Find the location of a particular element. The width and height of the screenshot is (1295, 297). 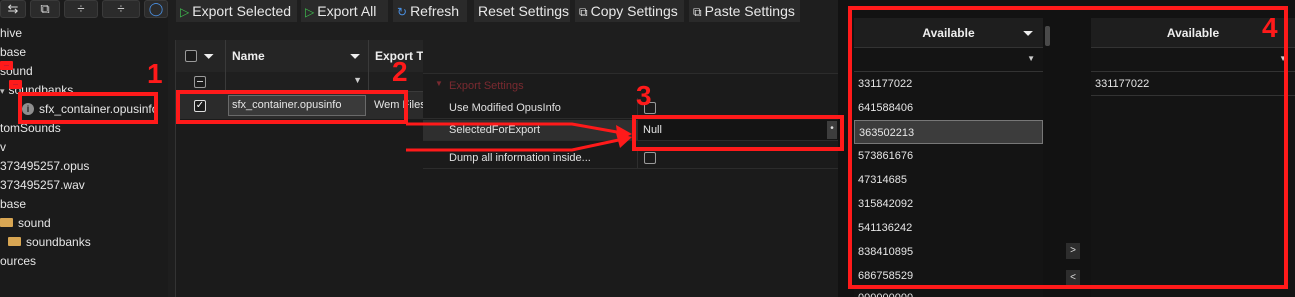

annotation-number-2: 2 is located at coordinates (400, 71).